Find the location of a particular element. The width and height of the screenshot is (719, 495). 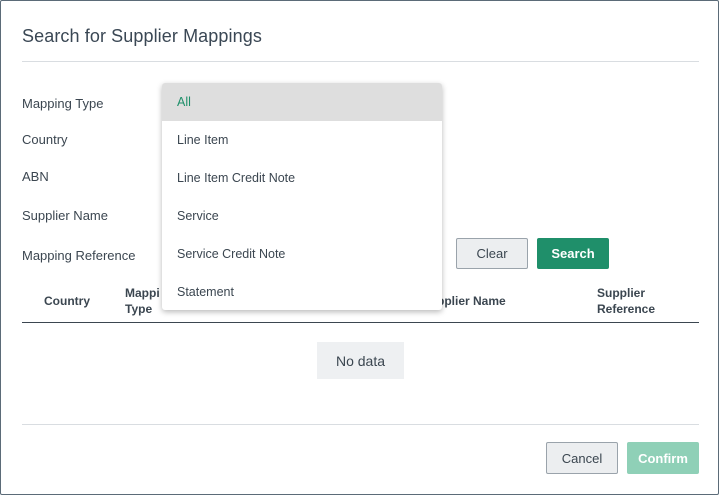

empty-state: No data is located at coordinates (360, 360).